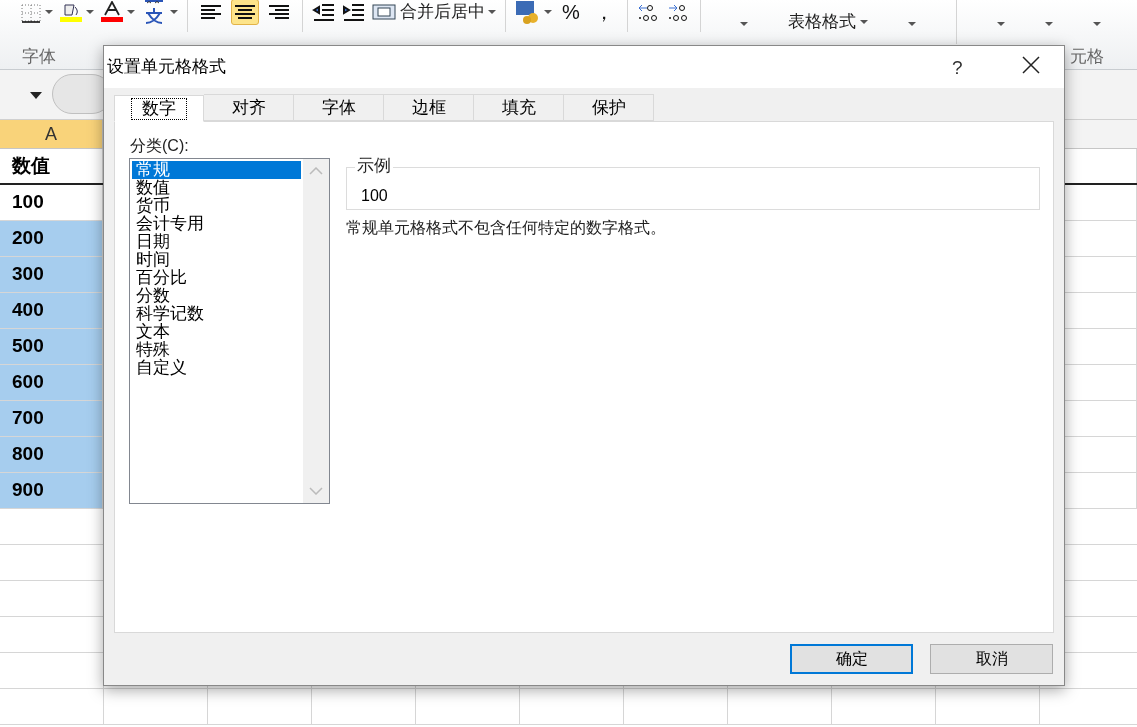 The height and width of the screenshot is (727, 1137). What do you see at coordinates (216, 242) in the screenshot?
I see `list-item: 日期` at bounding box center [216, 242].